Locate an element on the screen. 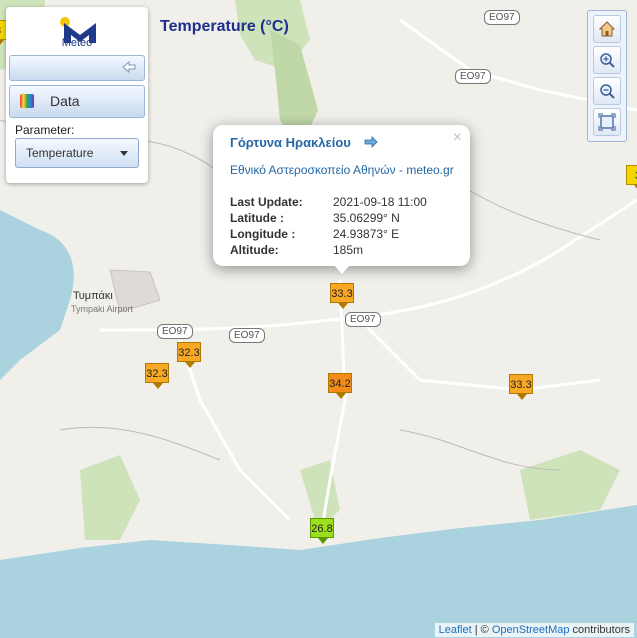 This screenshot has height=638, width=637. color-scale-icon is located at coordinates (27, 101).